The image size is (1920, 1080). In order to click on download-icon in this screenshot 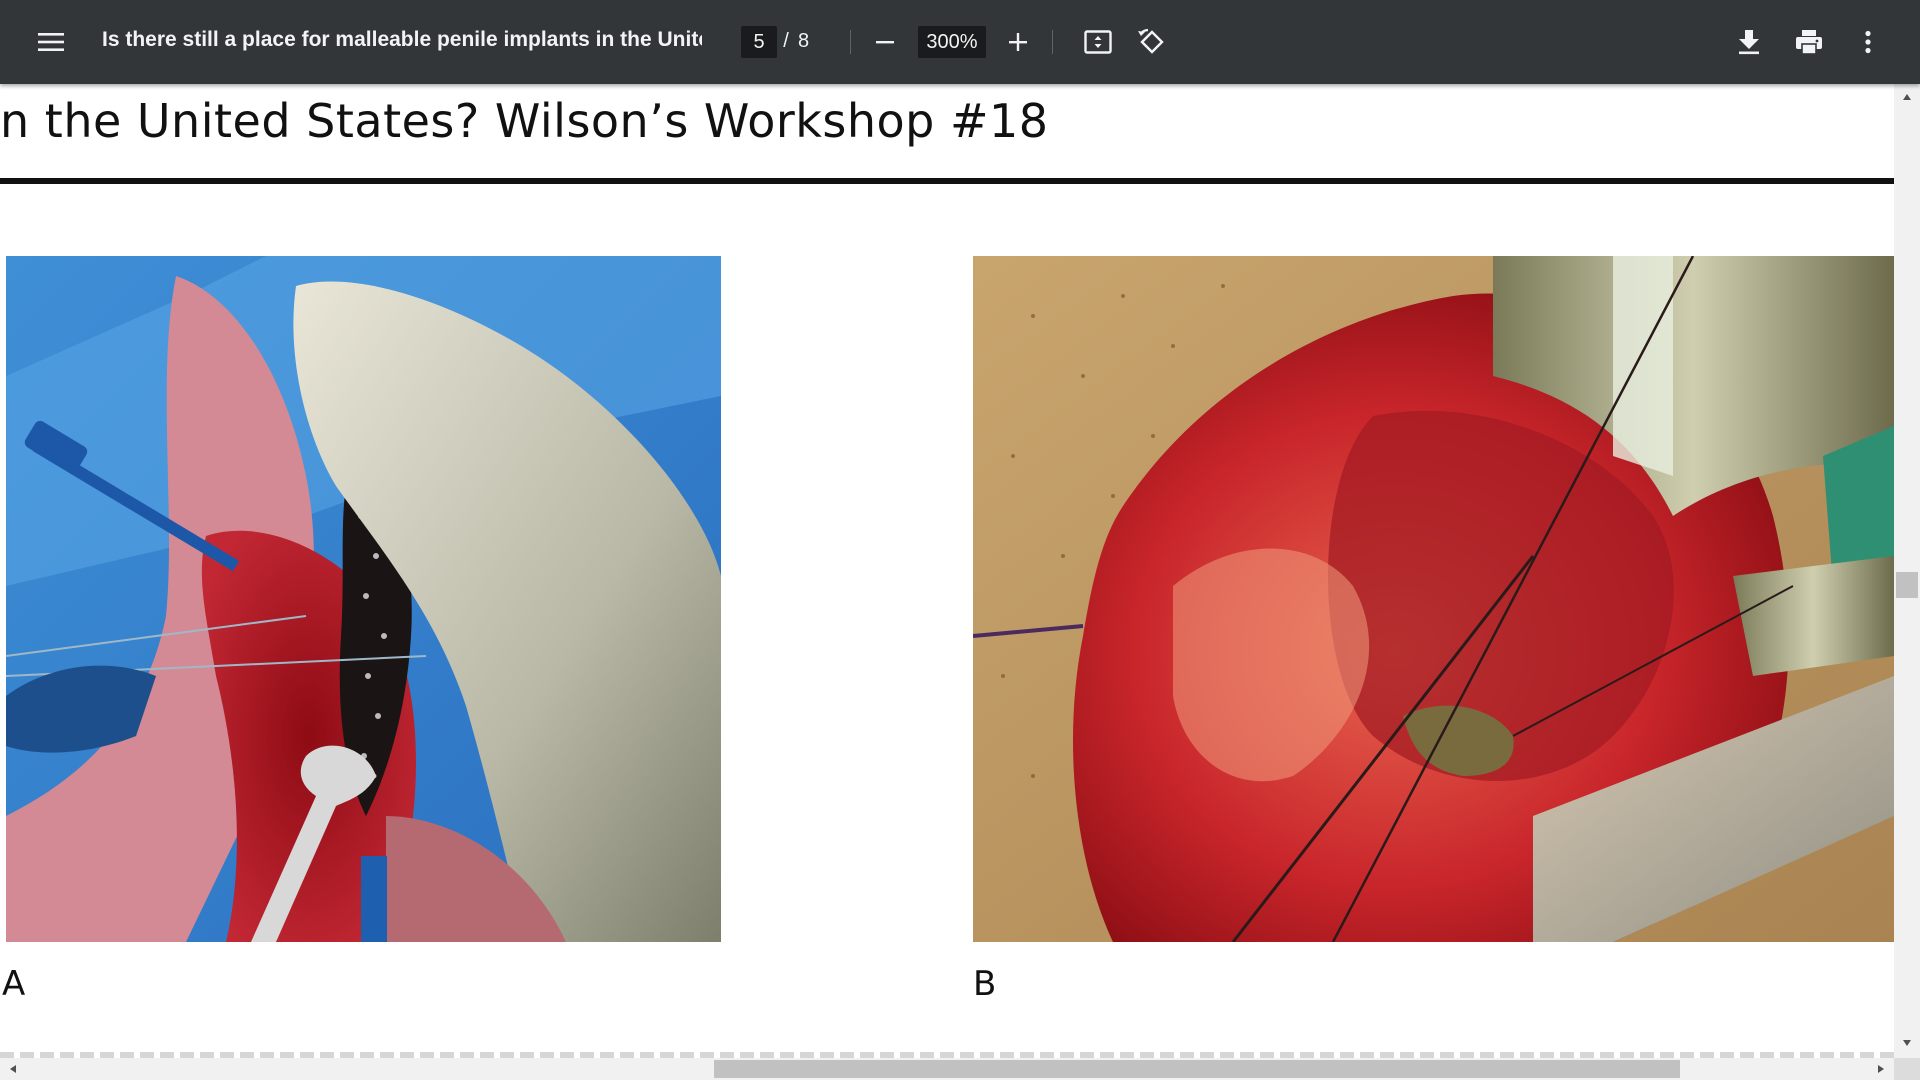, I will do `click(1749, 42)`.